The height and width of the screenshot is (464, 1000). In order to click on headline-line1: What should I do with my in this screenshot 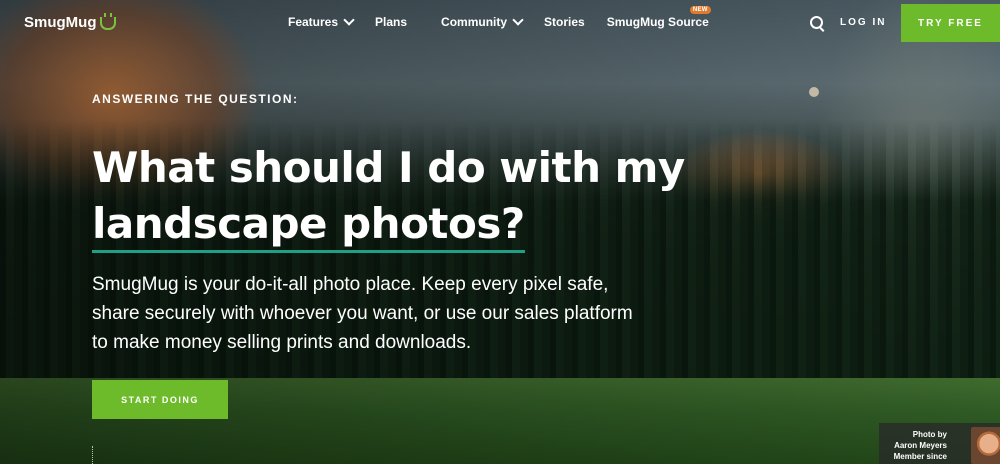, I will do `click(388, 167)`.